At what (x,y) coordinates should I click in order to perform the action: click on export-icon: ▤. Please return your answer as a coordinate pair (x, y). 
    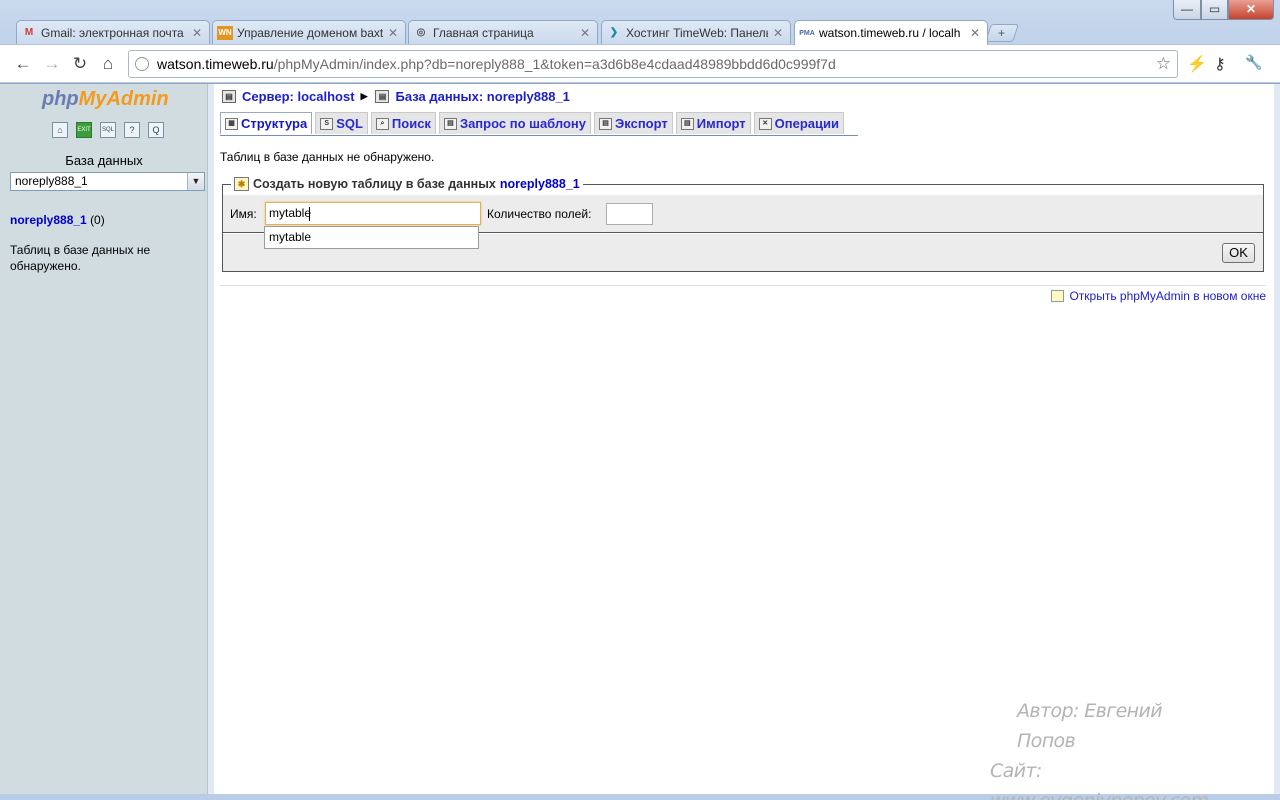
    Looking at the image, I should click on (606, 123).